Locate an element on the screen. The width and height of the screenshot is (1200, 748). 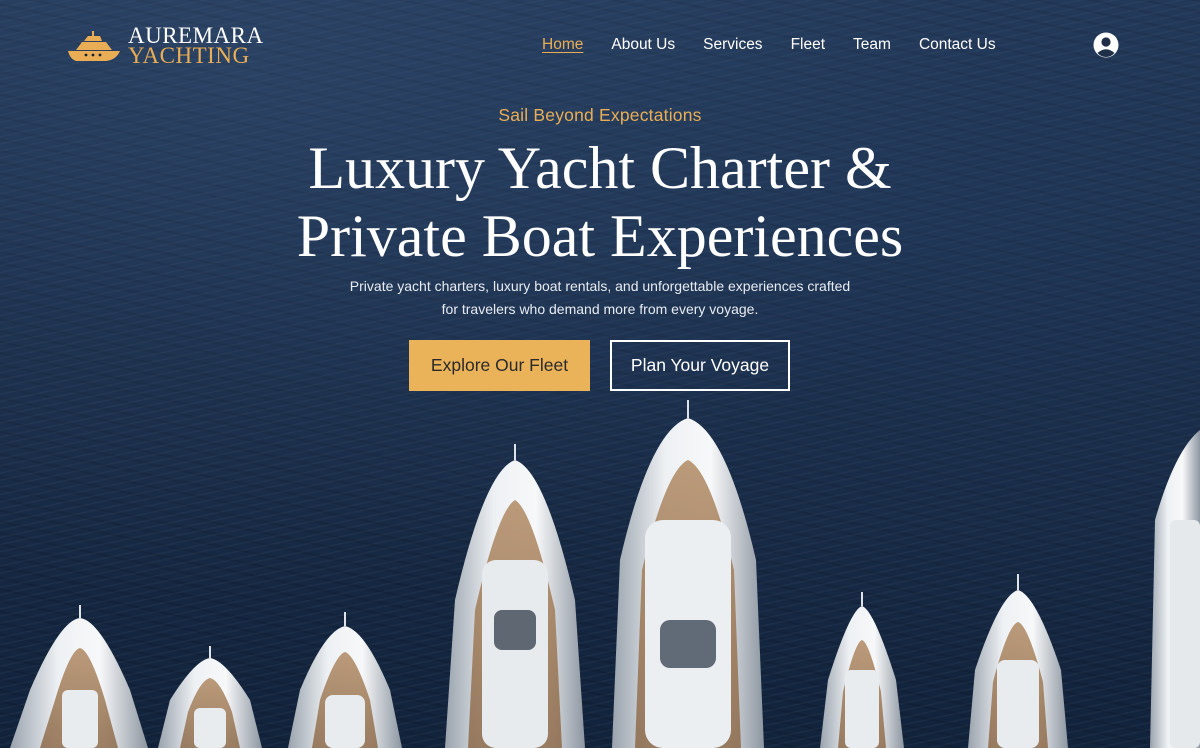
nav-link-team: Team is located at coordinates (872, 45).